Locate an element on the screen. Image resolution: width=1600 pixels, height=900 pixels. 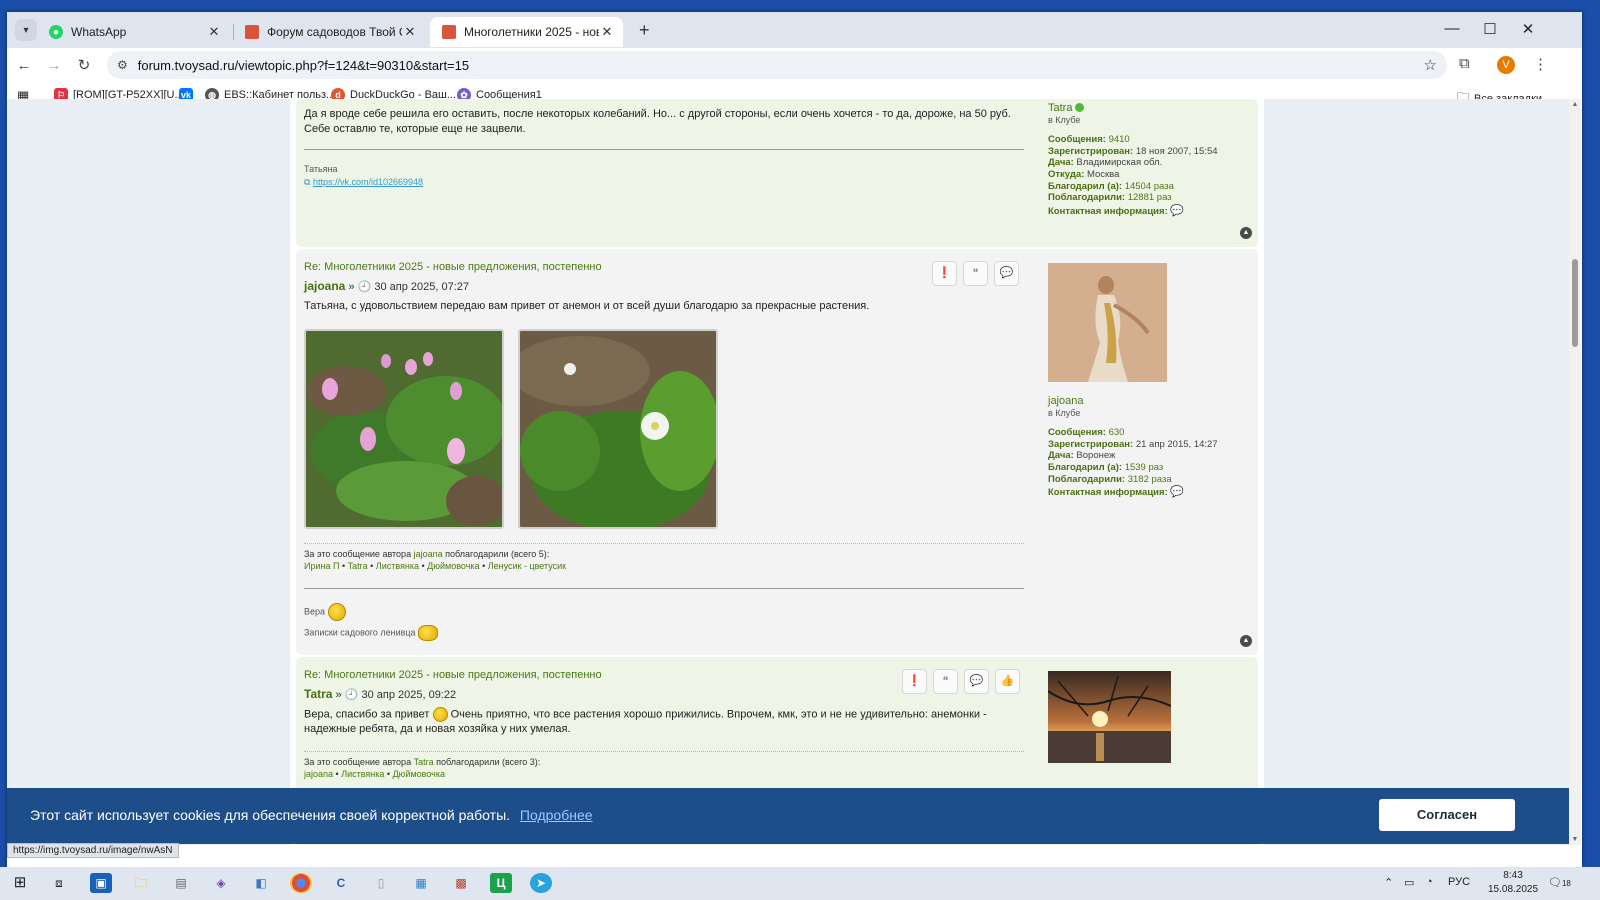
scroll-up-icon: ▲ is located at coordinates (1575, 104).